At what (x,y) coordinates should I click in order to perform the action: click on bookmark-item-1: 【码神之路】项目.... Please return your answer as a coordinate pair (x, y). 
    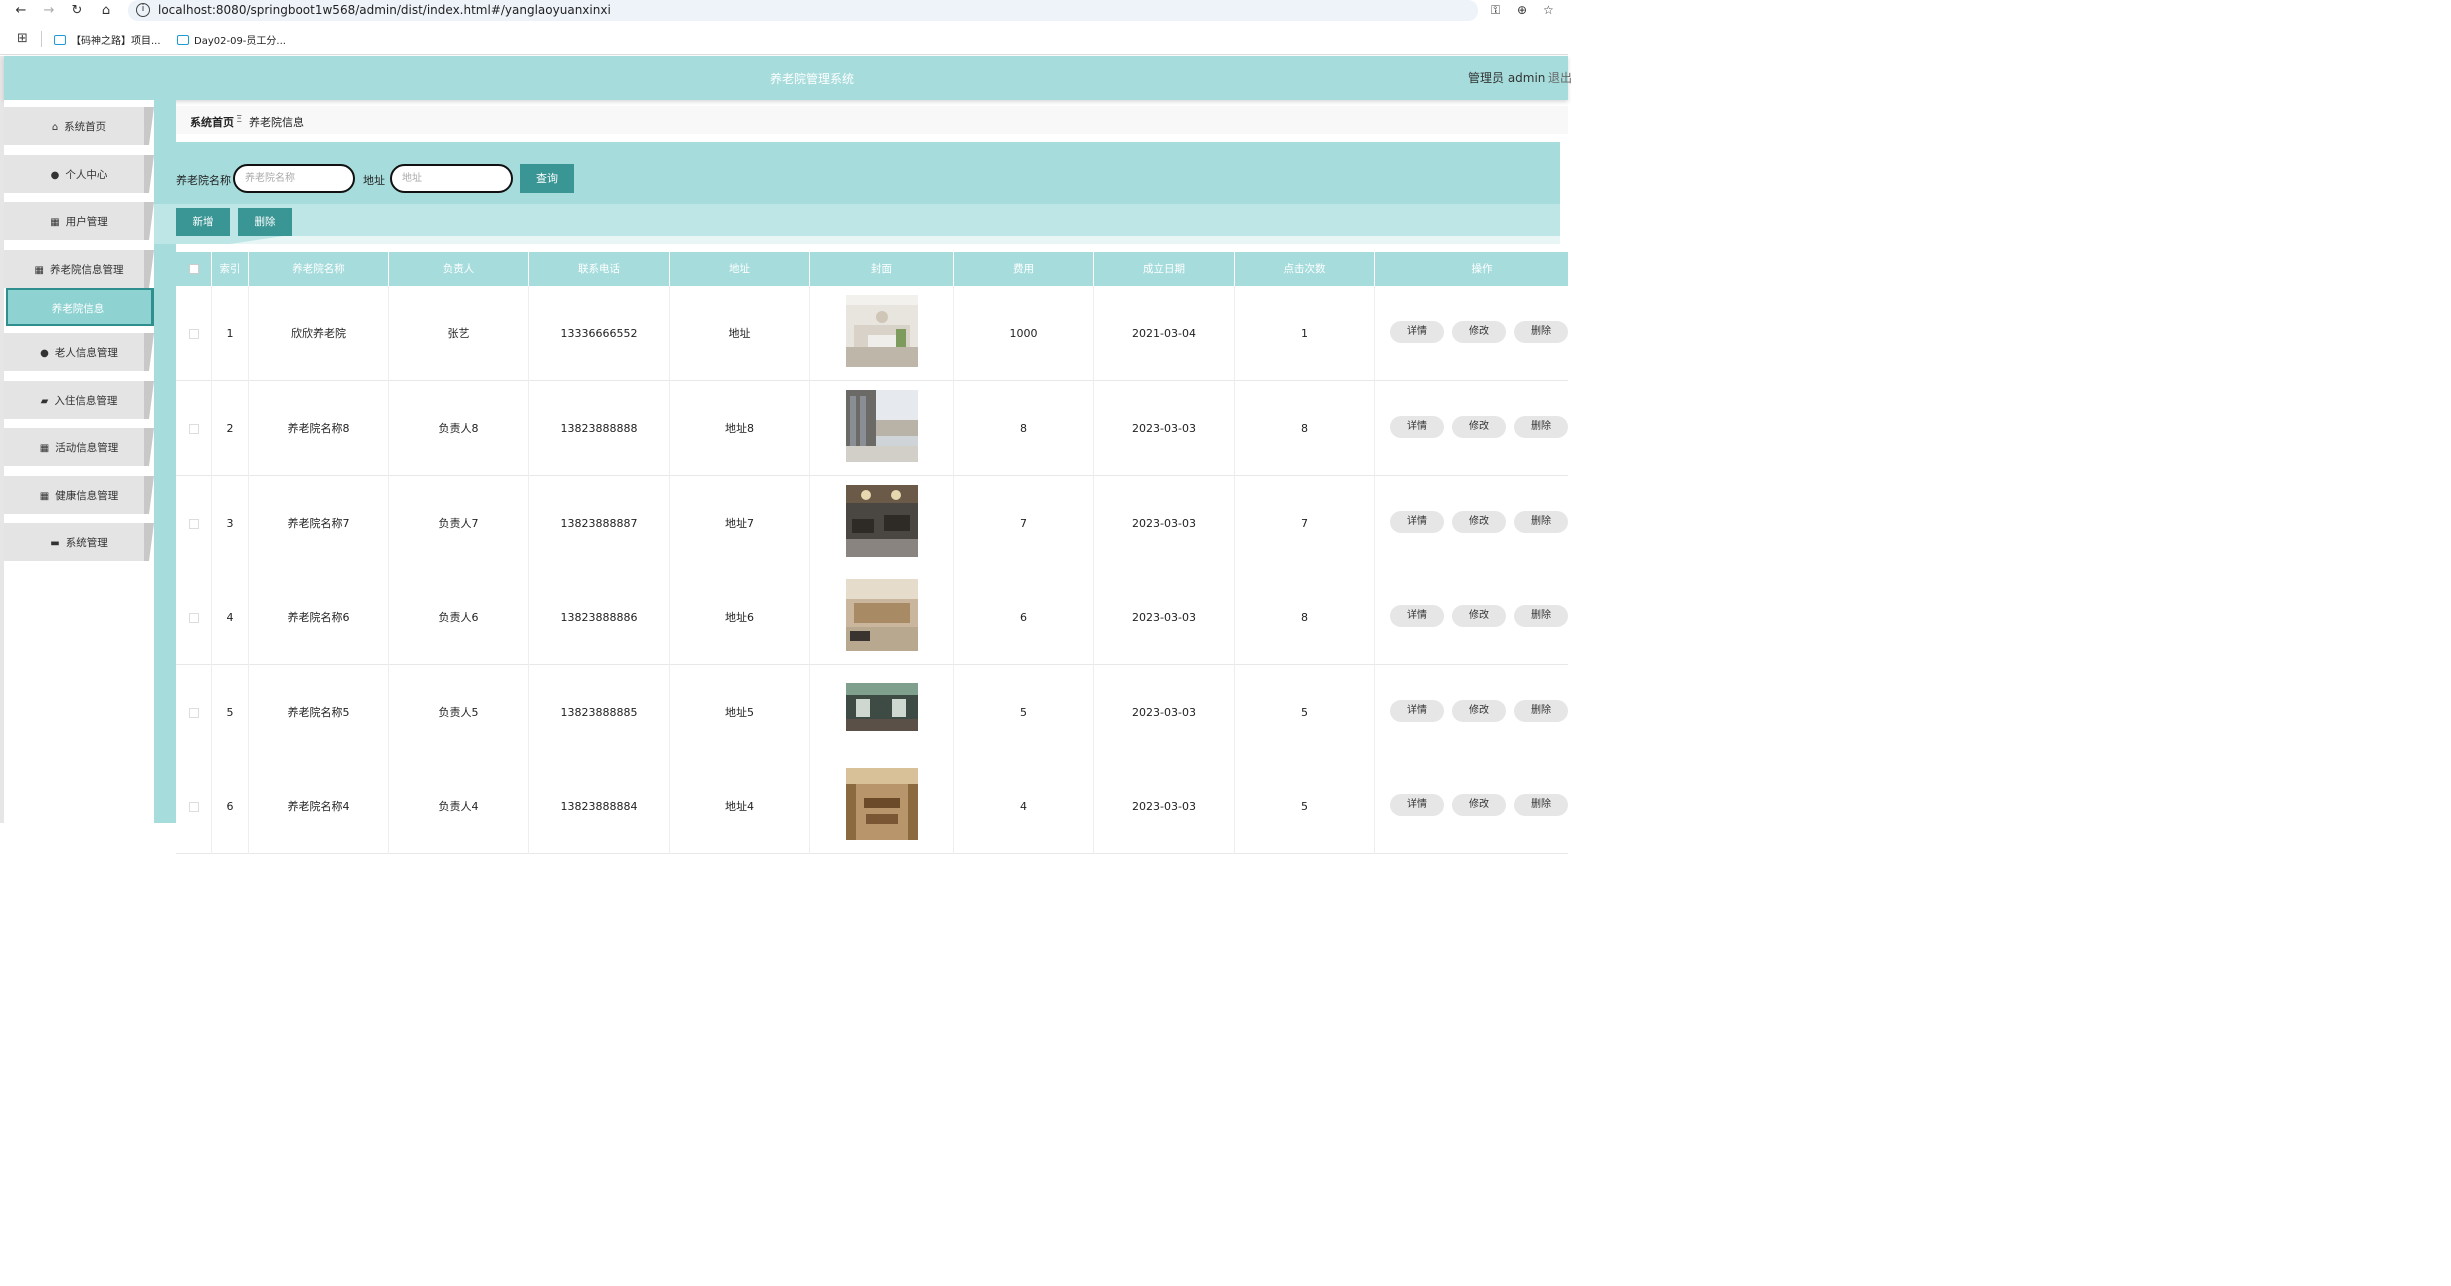
    Looking at the image, I should click on (107, 39).